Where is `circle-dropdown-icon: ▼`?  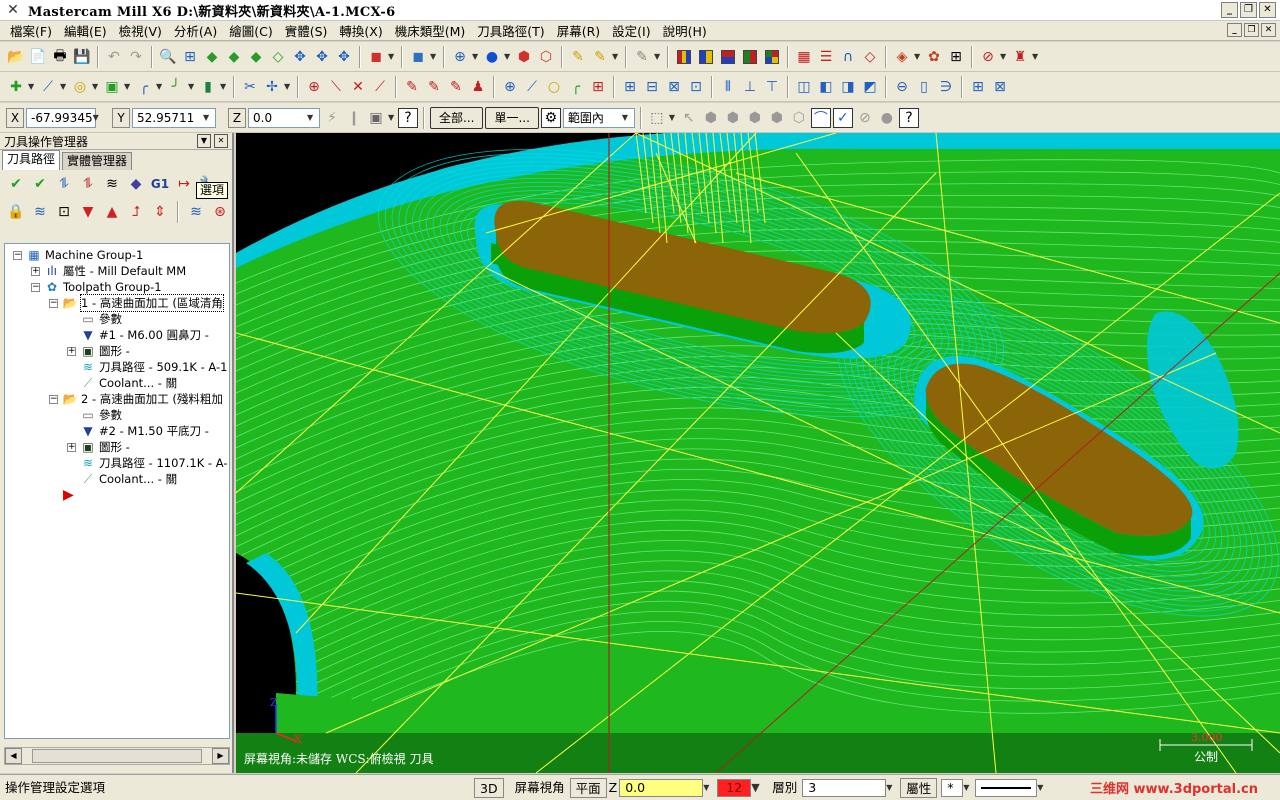
circle-dropdown-icon: ▼ is located at coordinates (96, 86).